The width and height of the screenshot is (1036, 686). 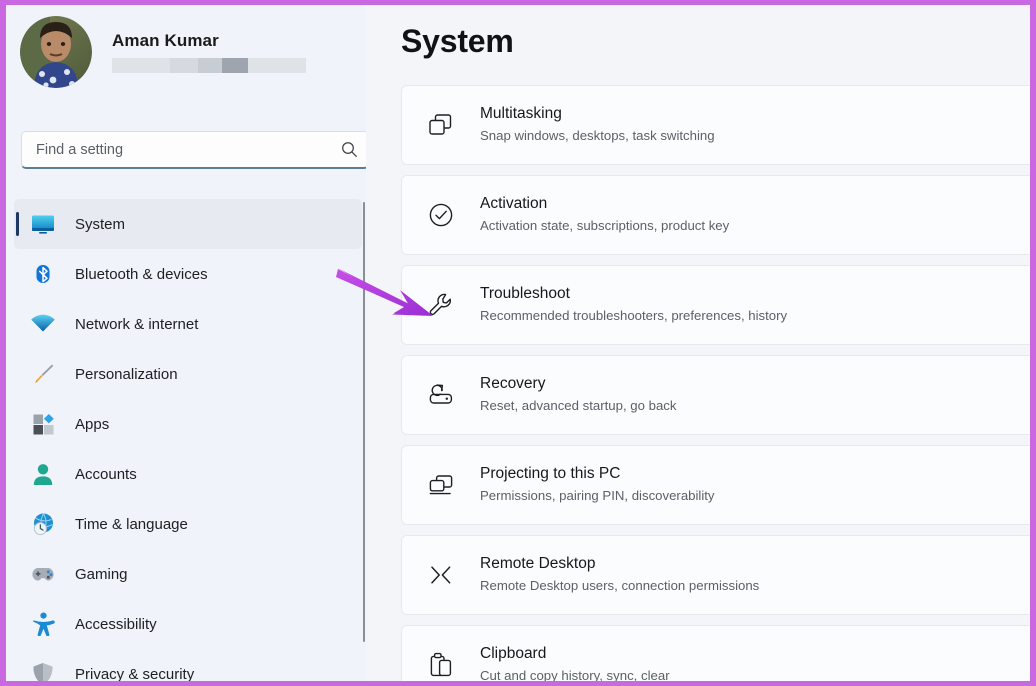 What do you see at coordinates (188, 624) in the screenshot?
I see `sidebar-item-accessibility: Accessibility` at bounding box center [188, 624].